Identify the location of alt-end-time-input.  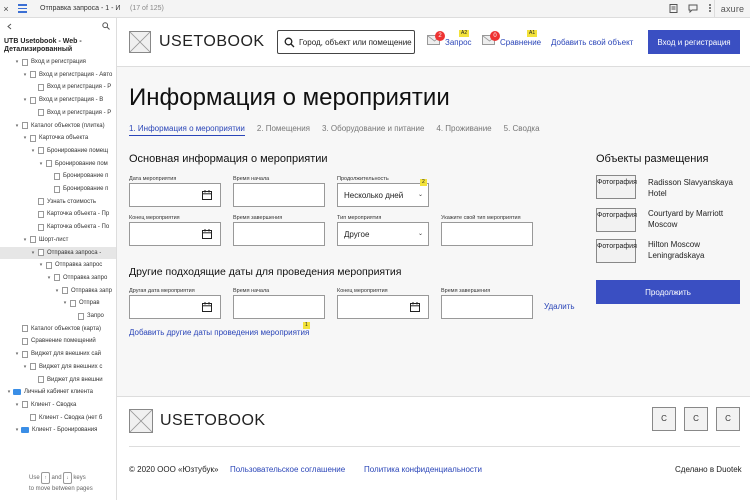
(487, 307).